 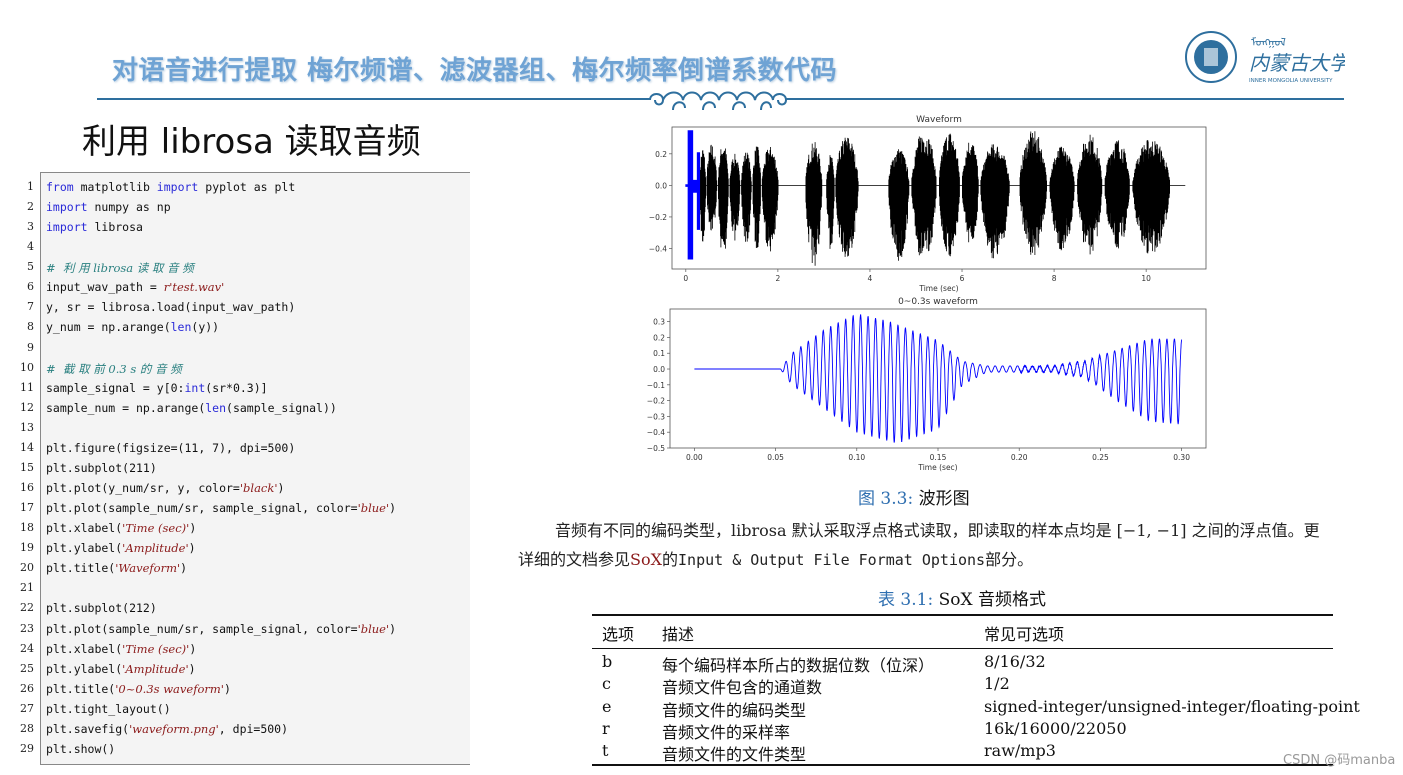 I want to click on table-caption: 表 3.1: SoX 音频格式, so click(x=962, y=597).